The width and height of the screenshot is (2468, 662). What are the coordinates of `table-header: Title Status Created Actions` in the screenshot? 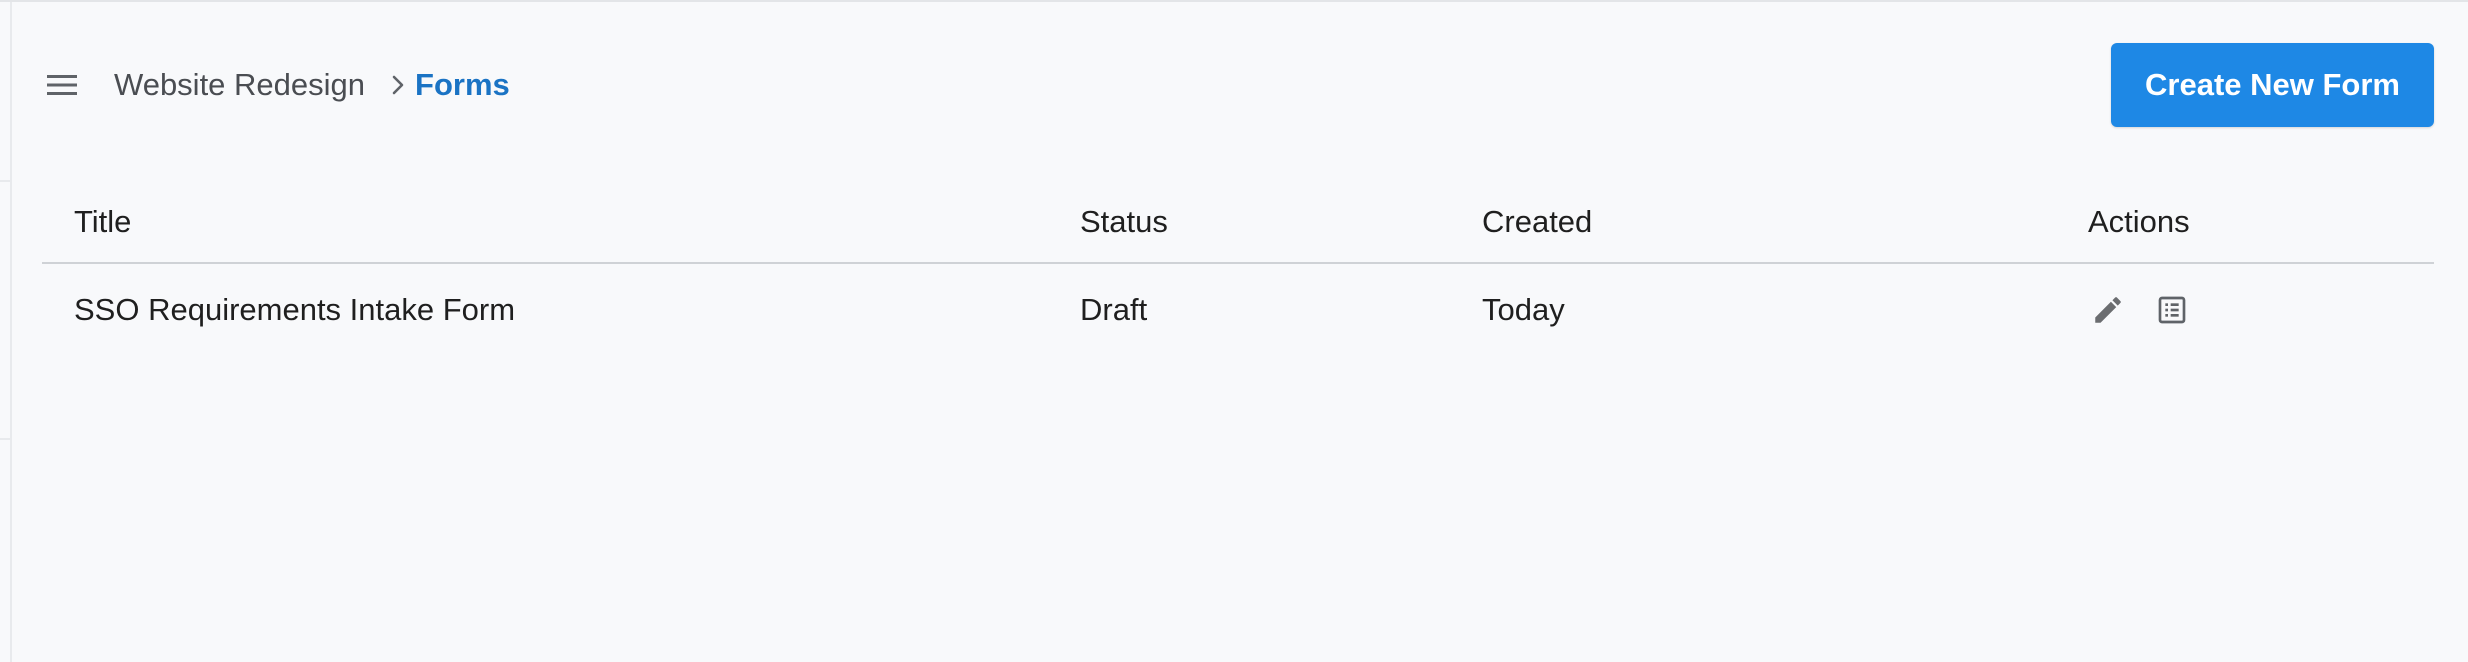 It's located at (1238, 223).